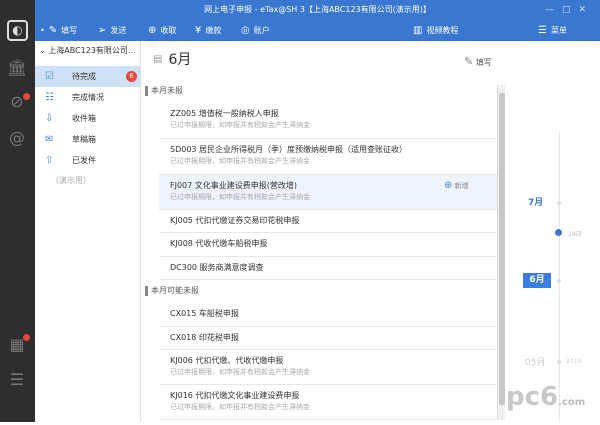  I want to click on list-item: DC300 服务商满意度调查, so click(328, 268).